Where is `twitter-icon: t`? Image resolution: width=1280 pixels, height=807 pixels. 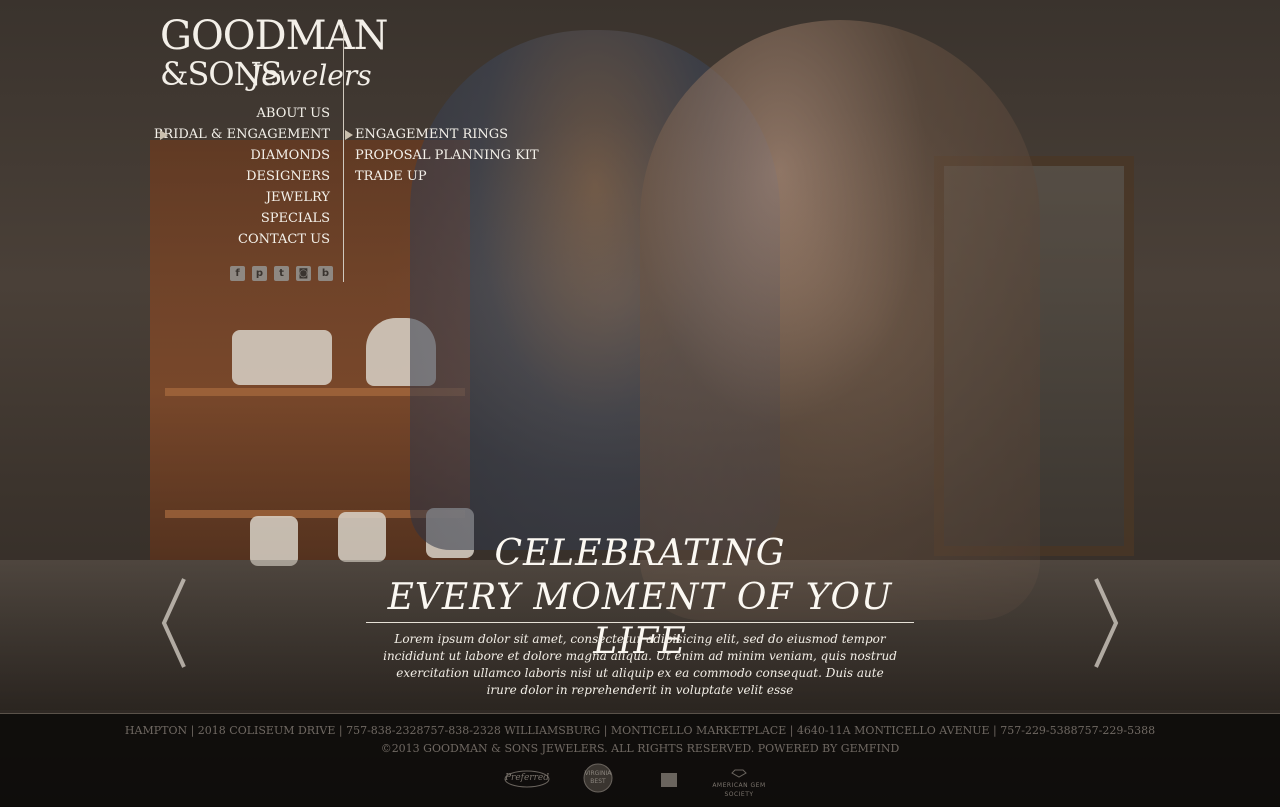
twitter-icon: t is located at coordinates (281, 273).